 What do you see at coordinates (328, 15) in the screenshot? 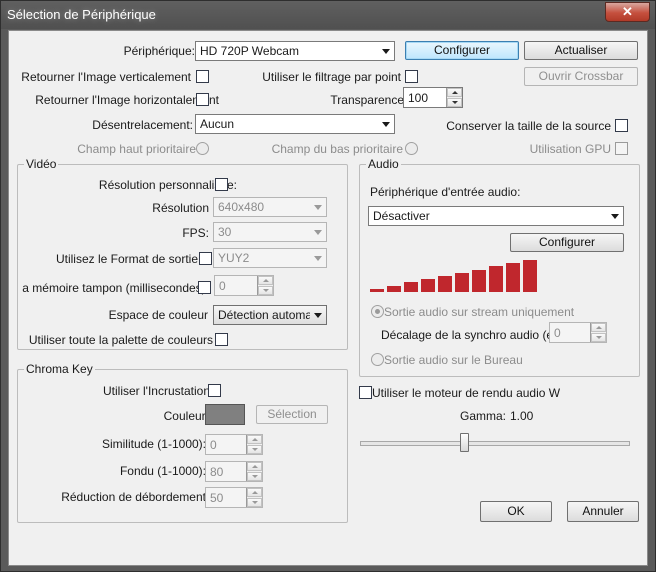
I see `title-bar: Sélection de Périphérique ✕` at bounding box center [328, 15].